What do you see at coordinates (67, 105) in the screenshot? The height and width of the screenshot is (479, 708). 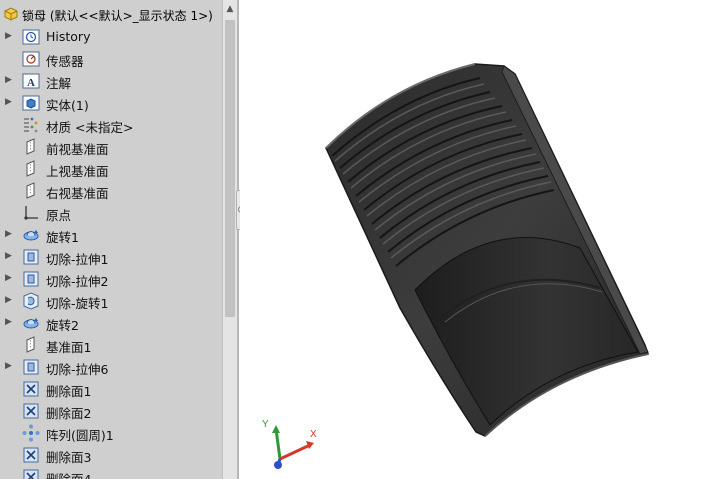 I see `tree-item-label: 实体(1)` at bounding box center [67, 105].